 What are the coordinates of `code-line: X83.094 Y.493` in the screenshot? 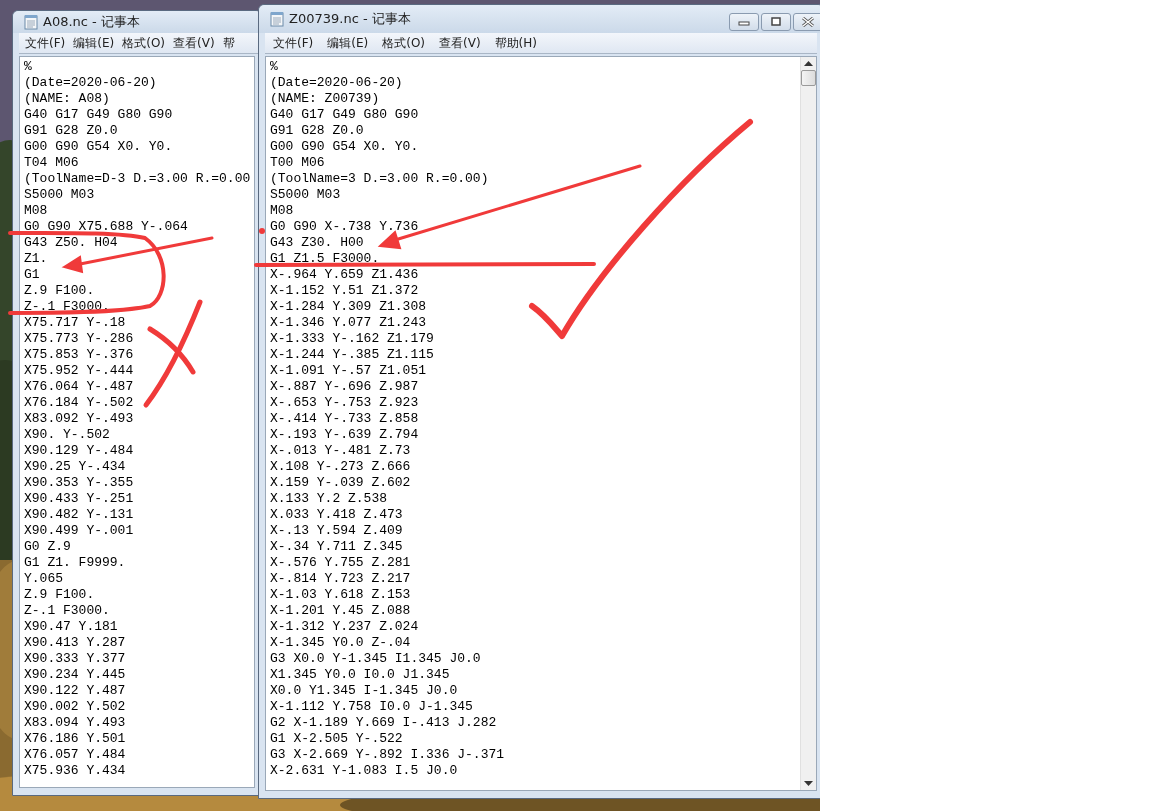 It's located at (75, 723).